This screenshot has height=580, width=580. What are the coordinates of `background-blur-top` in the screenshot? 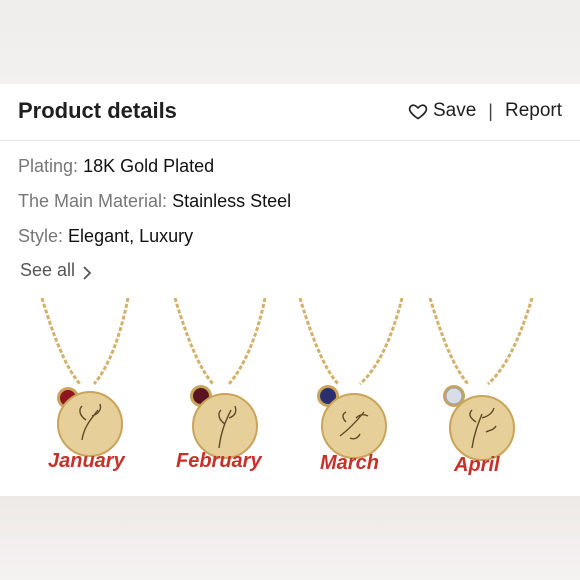 It's located at (290, 42).